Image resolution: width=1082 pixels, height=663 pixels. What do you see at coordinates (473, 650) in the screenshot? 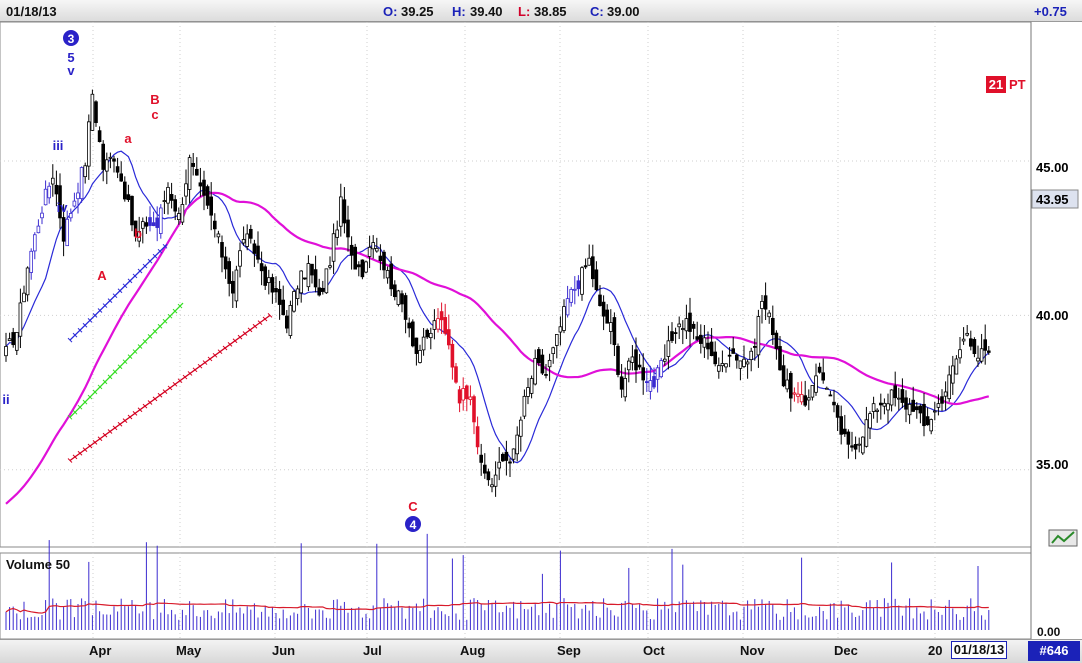
I see `month-aug: Aug` at bounding box center [473, 650].